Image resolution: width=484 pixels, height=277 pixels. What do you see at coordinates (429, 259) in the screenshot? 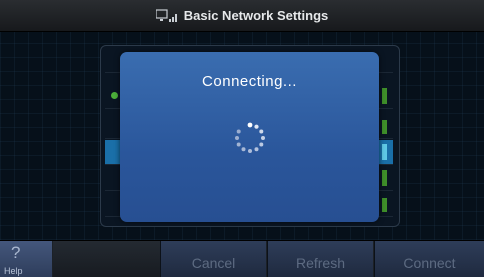
I see `connect-button: Connect` at bounding box center [429, 259].